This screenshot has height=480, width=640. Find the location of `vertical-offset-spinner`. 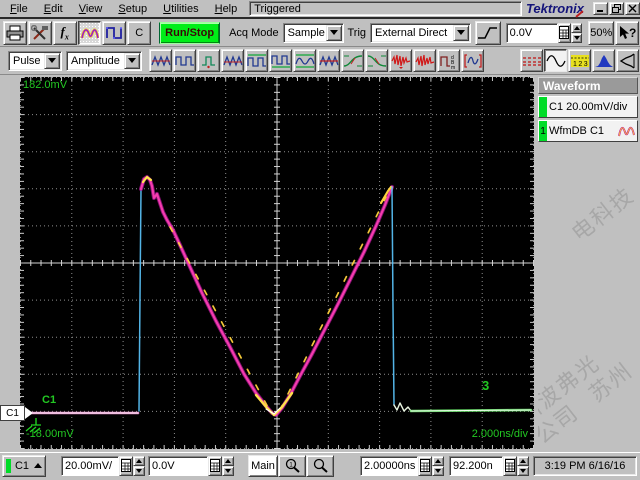

vertical-offset-spinner is located at coordinates (228, 465).